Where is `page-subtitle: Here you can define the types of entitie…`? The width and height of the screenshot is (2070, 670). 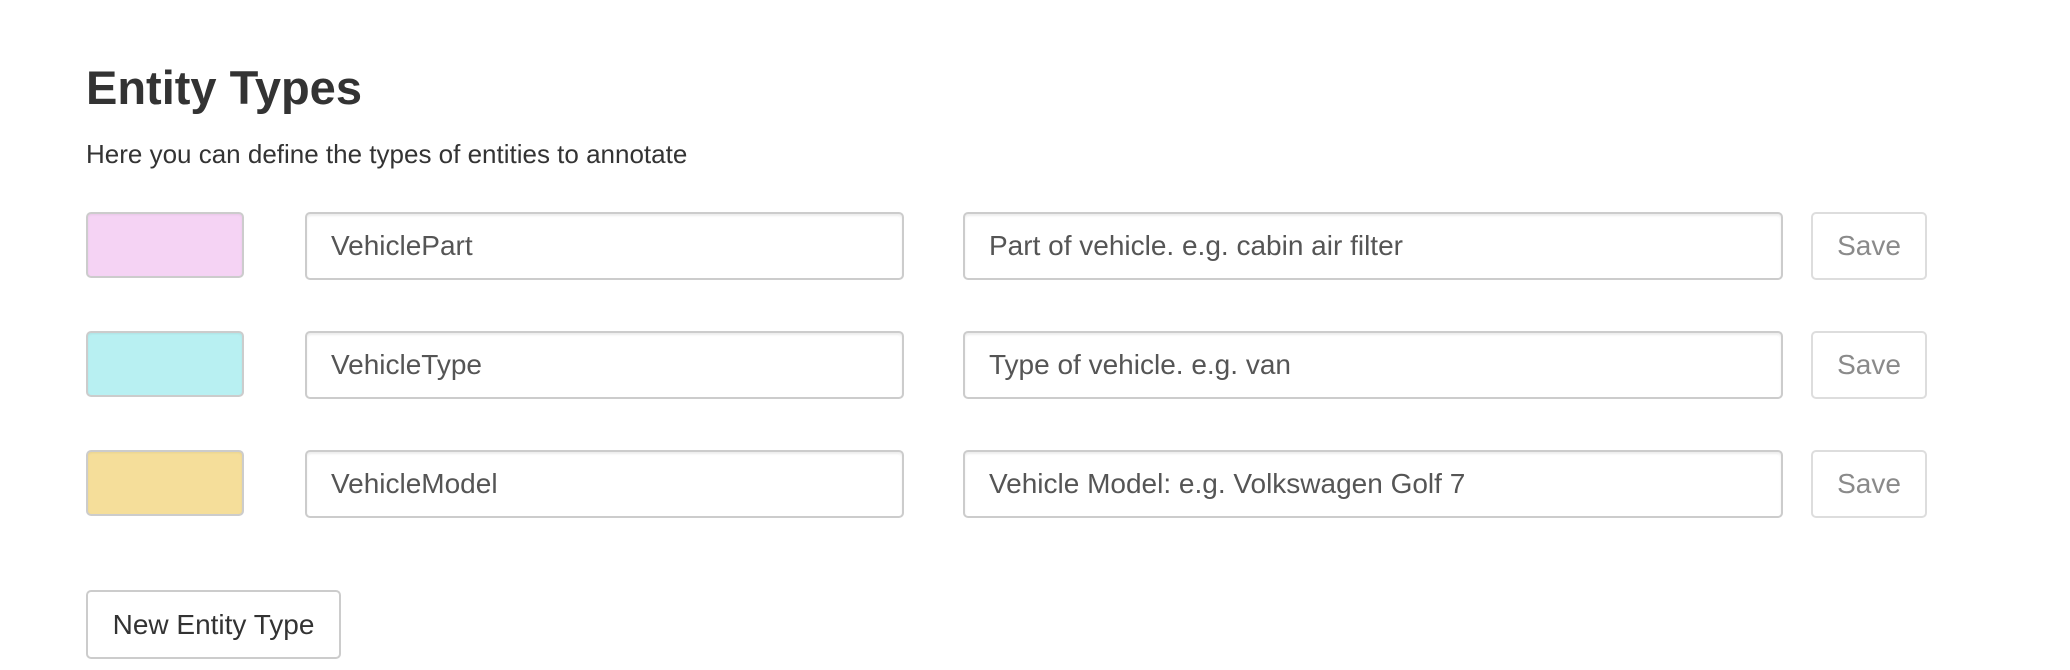 page-subtitle: Here you can define the types of entitie… is located at coordinates (387, 154).